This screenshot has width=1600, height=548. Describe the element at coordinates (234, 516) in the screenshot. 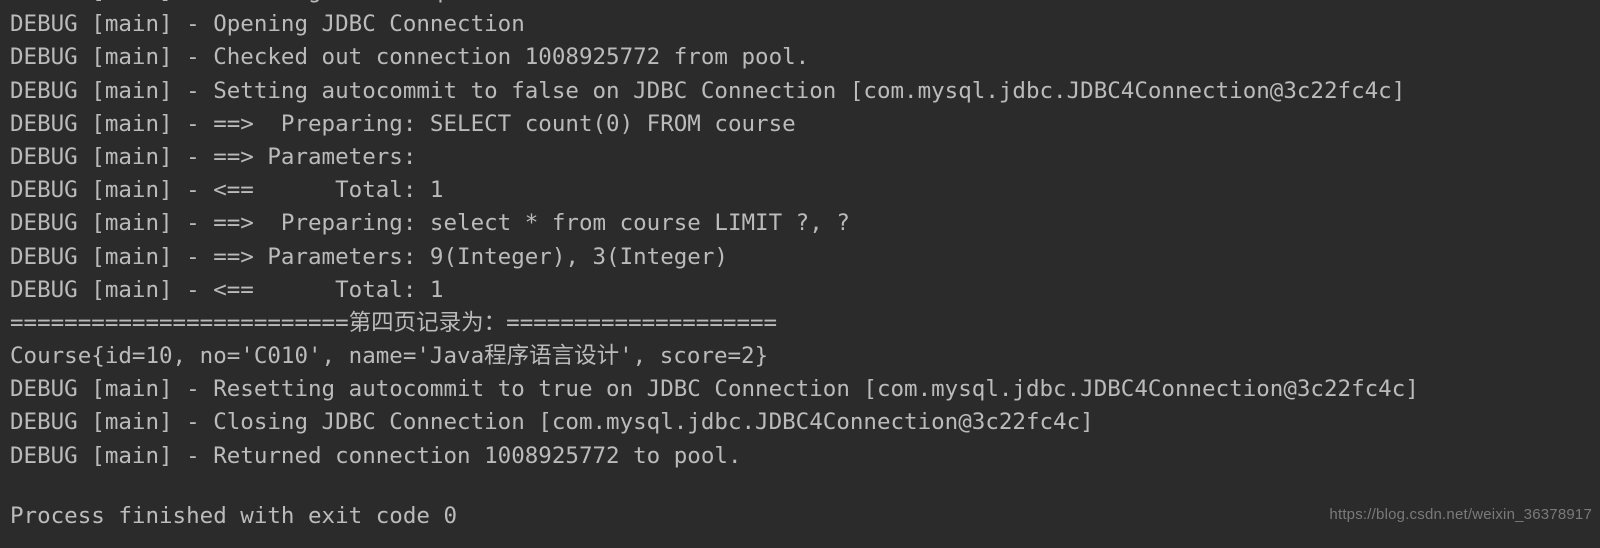

I see `process-exit-status: Process finished with exit code 0` at that location.